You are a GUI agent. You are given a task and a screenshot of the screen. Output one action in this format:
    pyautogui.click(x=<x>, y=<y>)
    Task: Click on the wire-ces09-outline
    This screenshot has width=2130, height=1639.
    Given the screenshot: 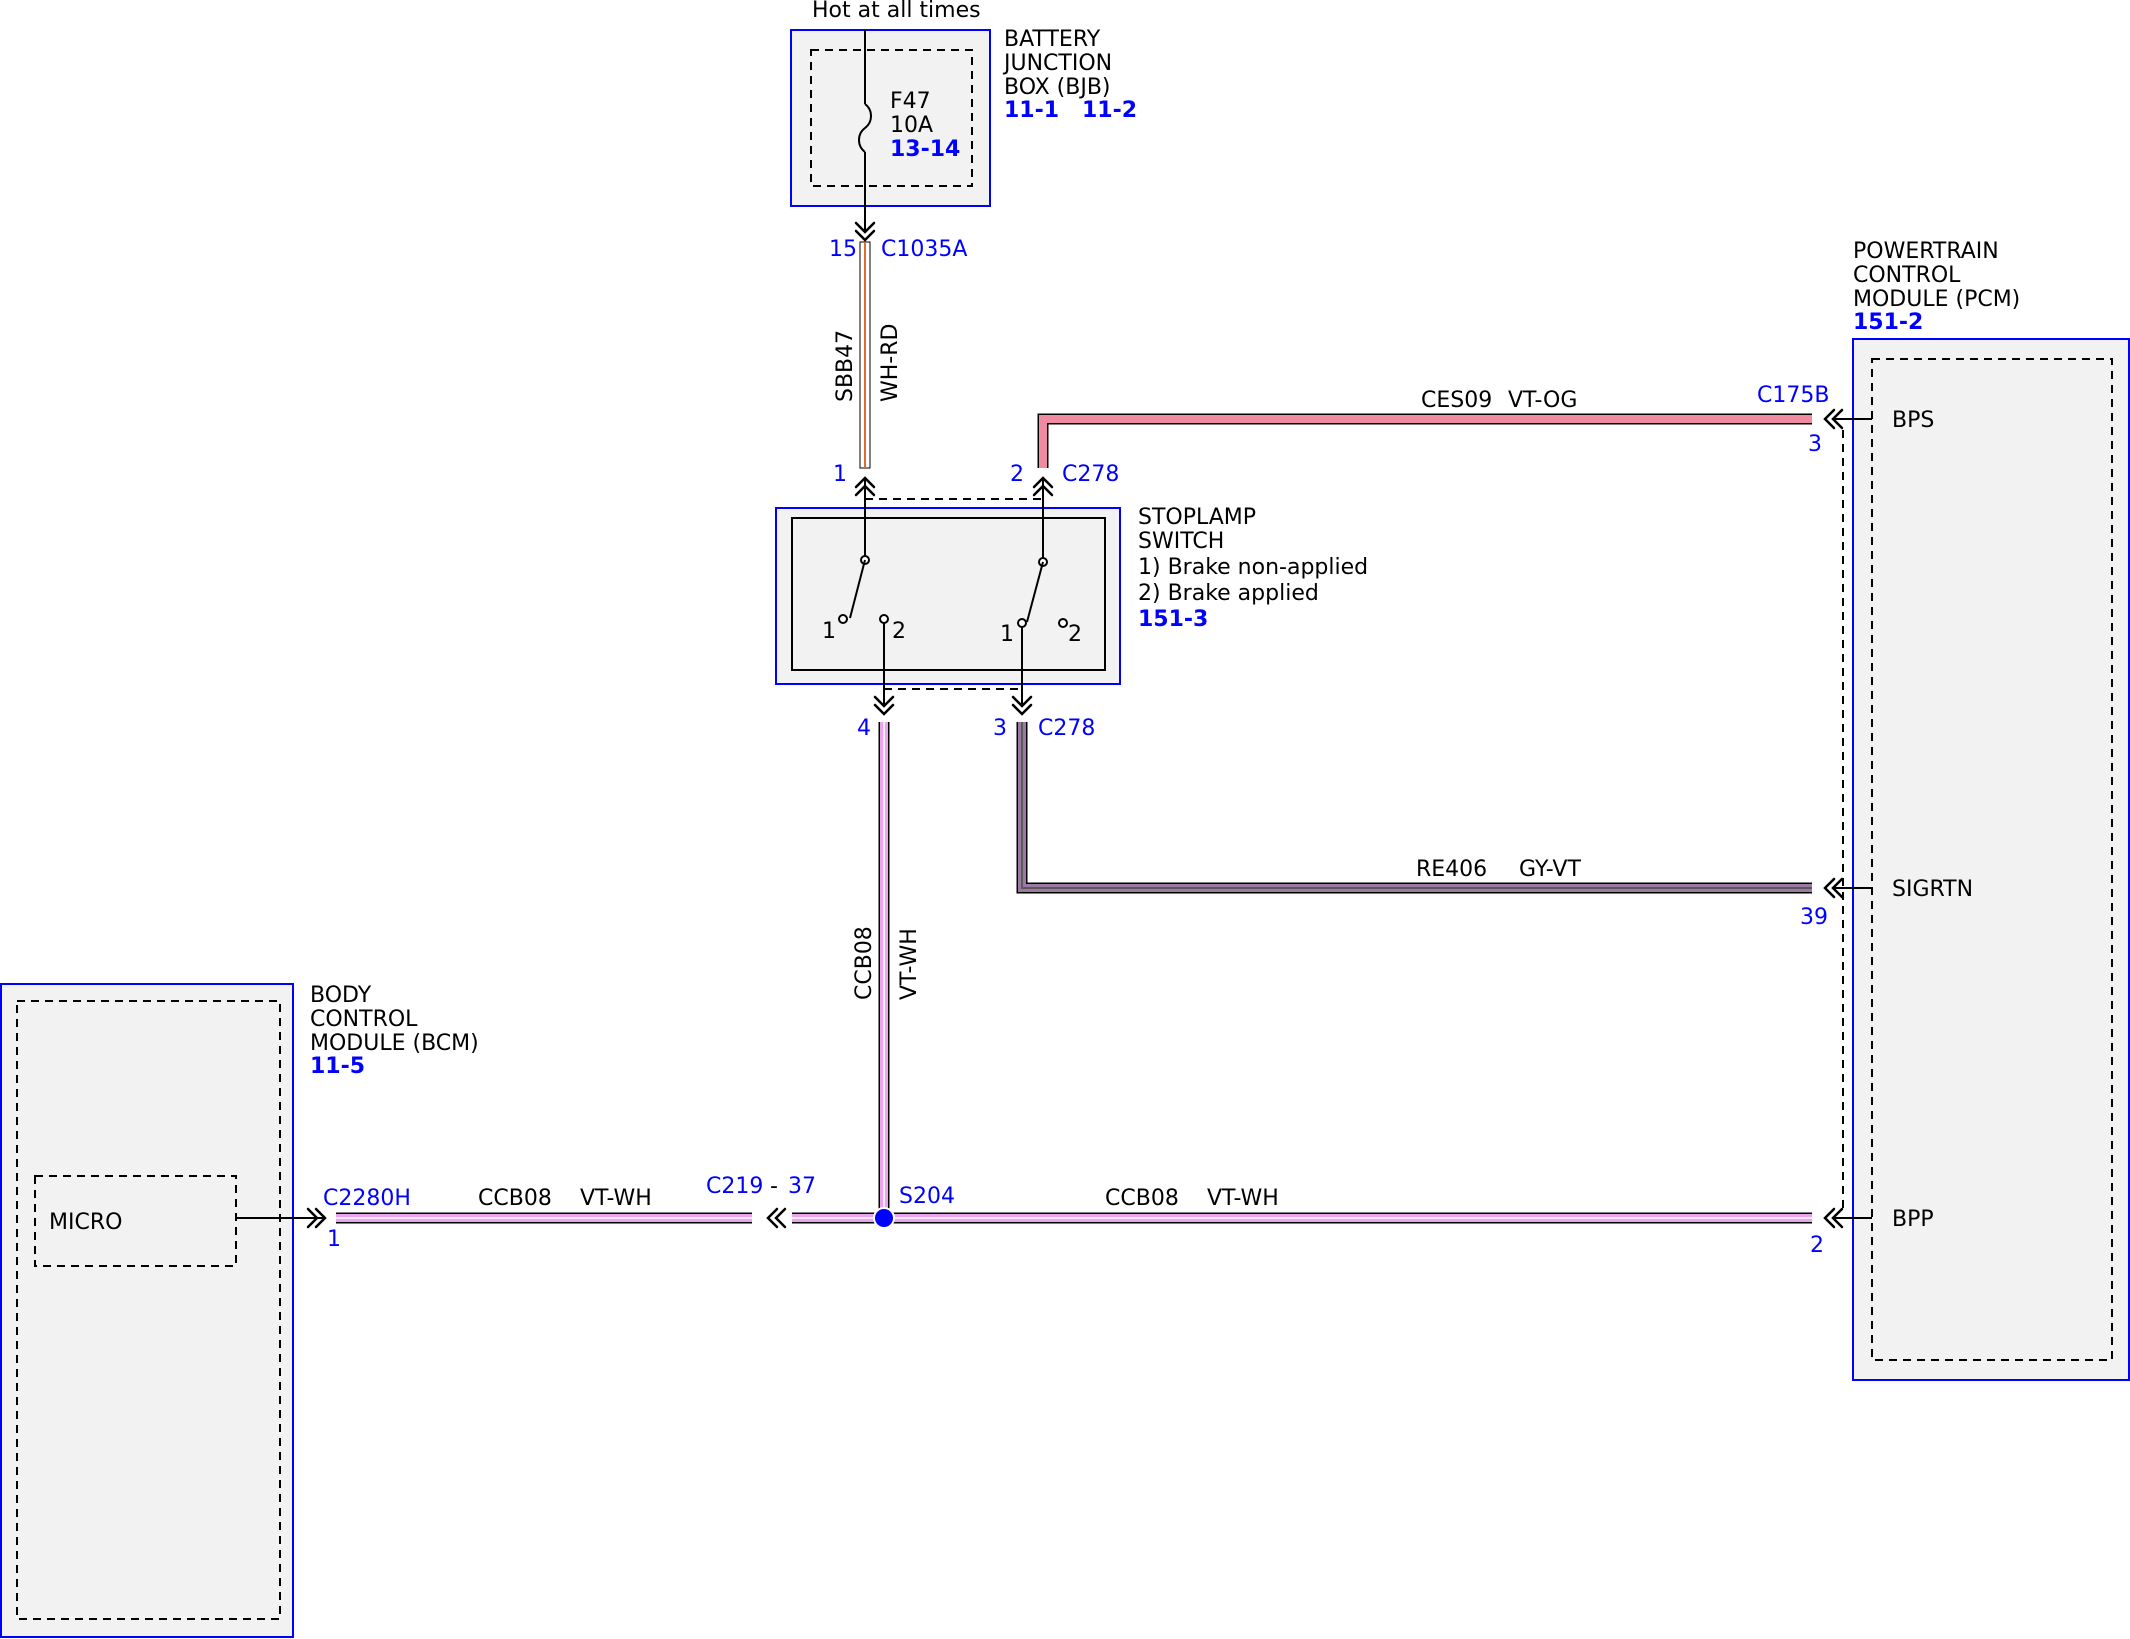 What is the action you would take?
    pyautogui.click(x=1424, y=440)
    